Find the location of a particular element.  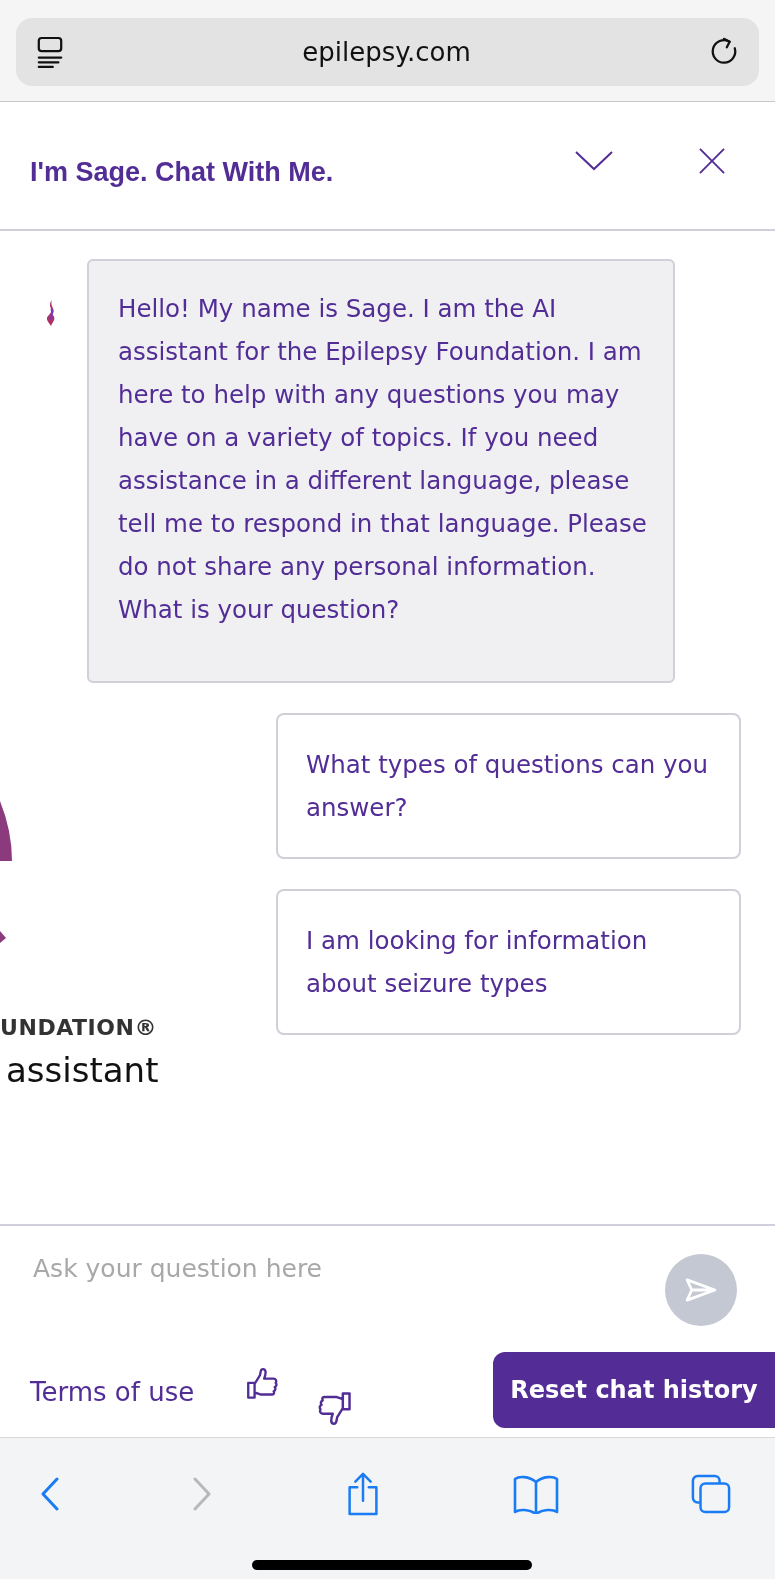

url-text: epilepsy.com is located at coordinates (386, 52).